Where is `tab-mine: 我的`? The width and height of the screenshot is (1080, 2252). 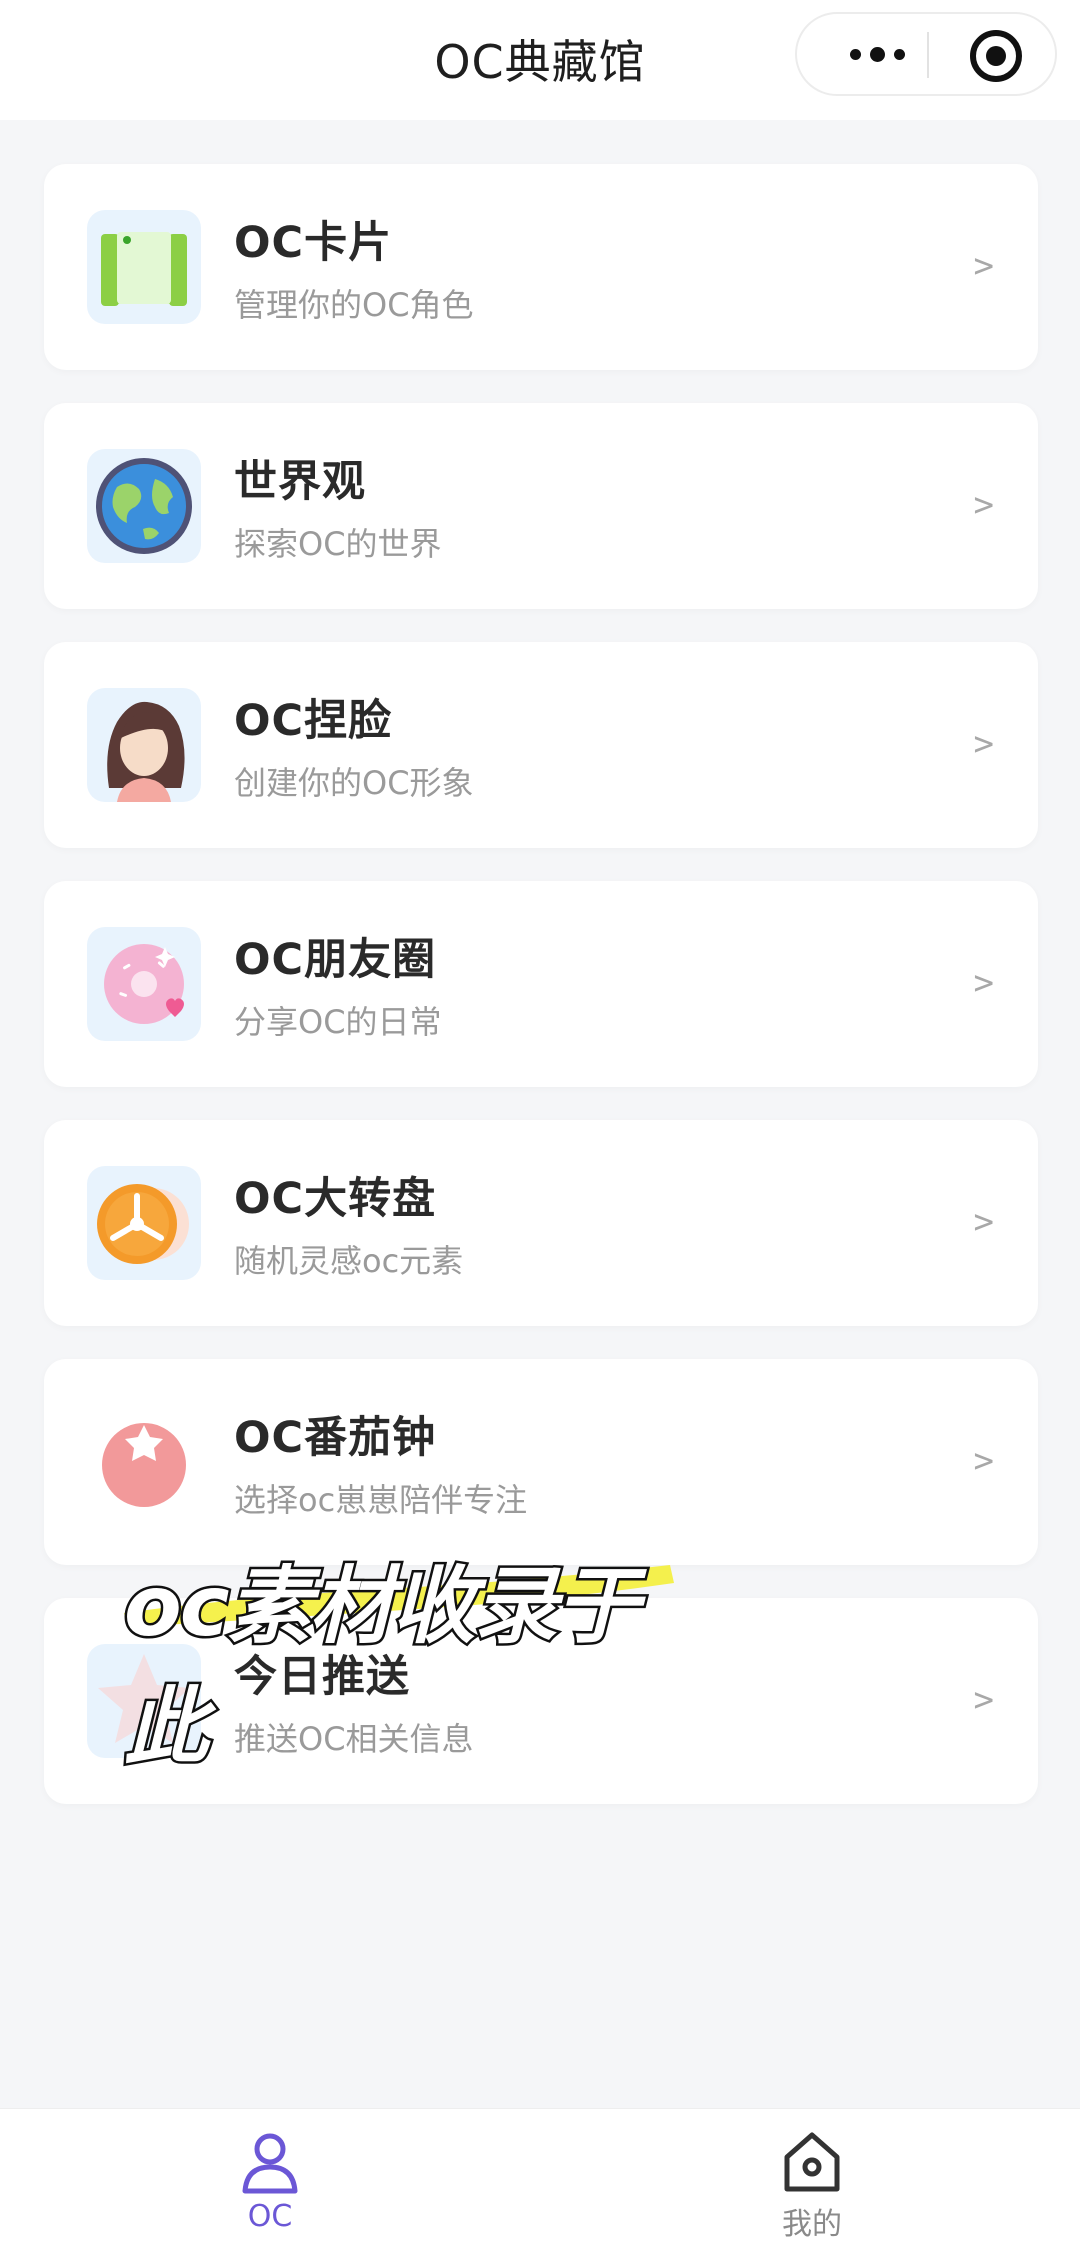 tab-mine: 我的 is located at coordinates (812, 2186).